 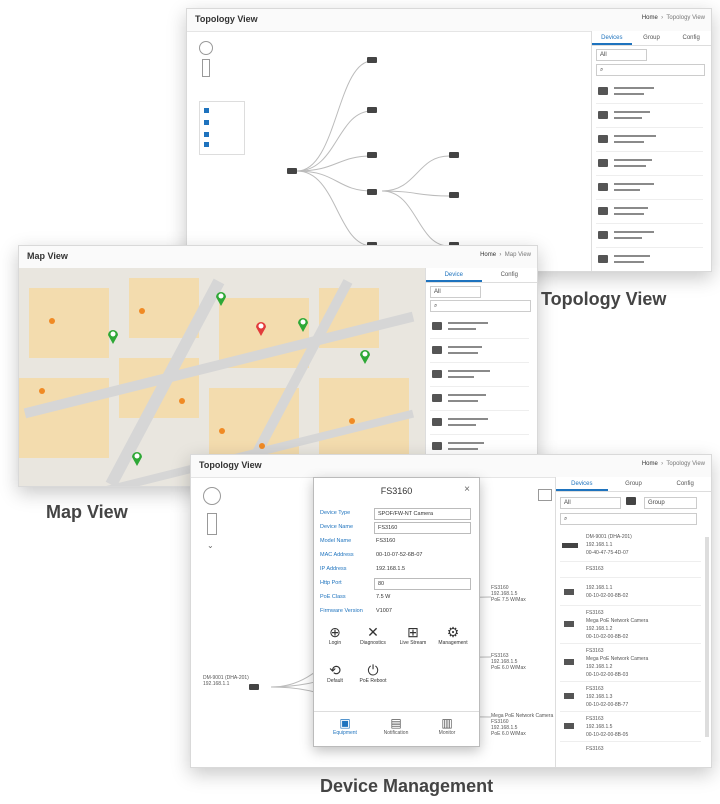 I want to click on default-button: ⟲ Default, so click(x=335, y=673).